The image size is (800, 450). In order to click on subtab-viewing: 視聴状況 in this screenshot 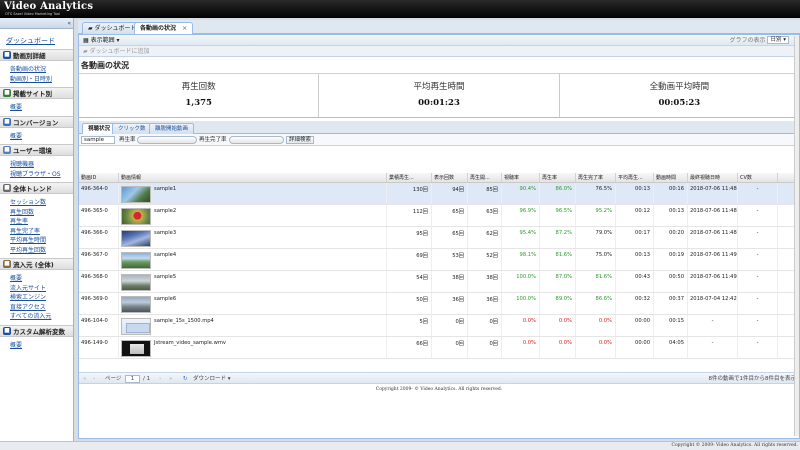, I will do `click(99, 128)`.